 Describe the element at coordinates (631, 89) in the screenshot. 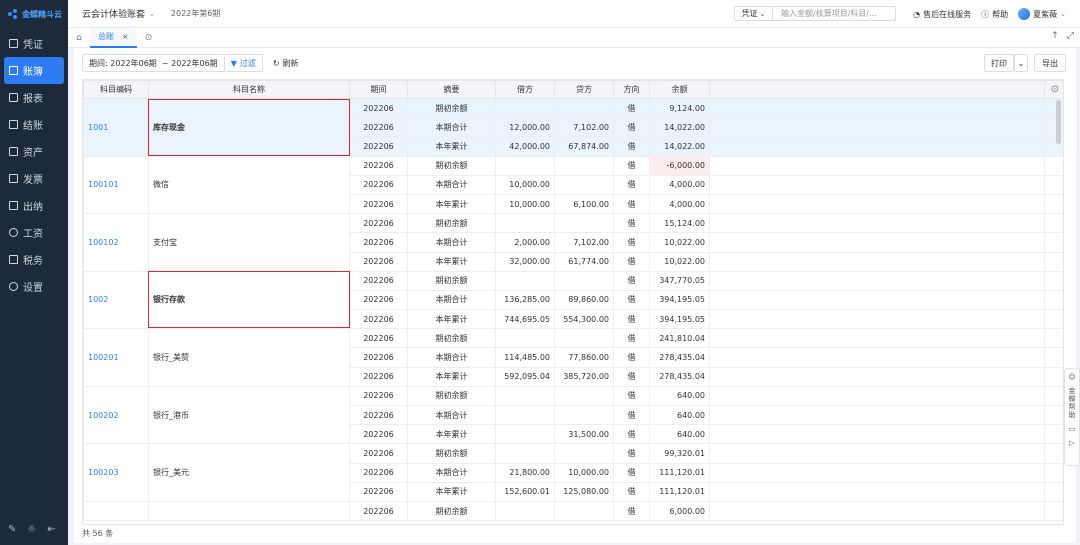

I see `column-header: 方向` at that location.